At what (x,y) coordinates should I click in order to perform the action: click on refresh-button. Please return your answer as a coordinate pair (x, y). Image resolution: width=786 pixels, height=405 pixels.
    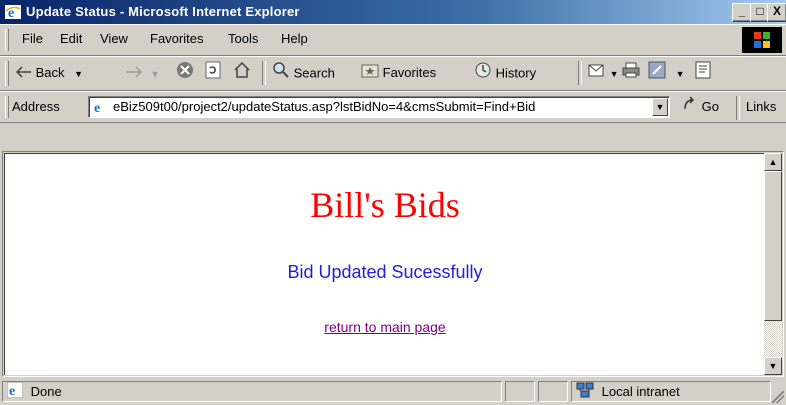
    Looking at the image, I should click on (213, 73).